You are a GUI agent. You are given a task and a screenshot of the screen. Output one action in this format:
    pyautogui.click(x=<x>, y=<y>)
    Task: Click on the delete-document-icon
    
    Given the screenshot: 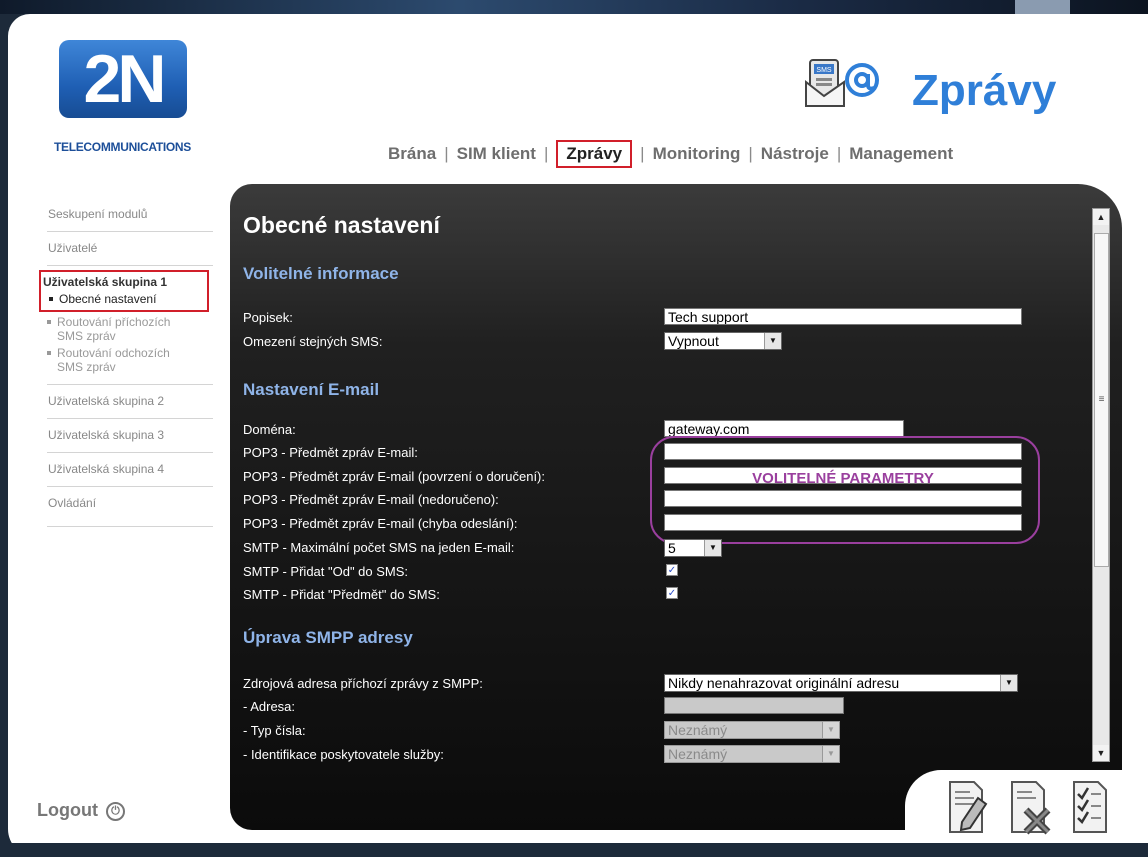 What is the action you would take?
    pyautogui.click(x=1030, y=807)
    